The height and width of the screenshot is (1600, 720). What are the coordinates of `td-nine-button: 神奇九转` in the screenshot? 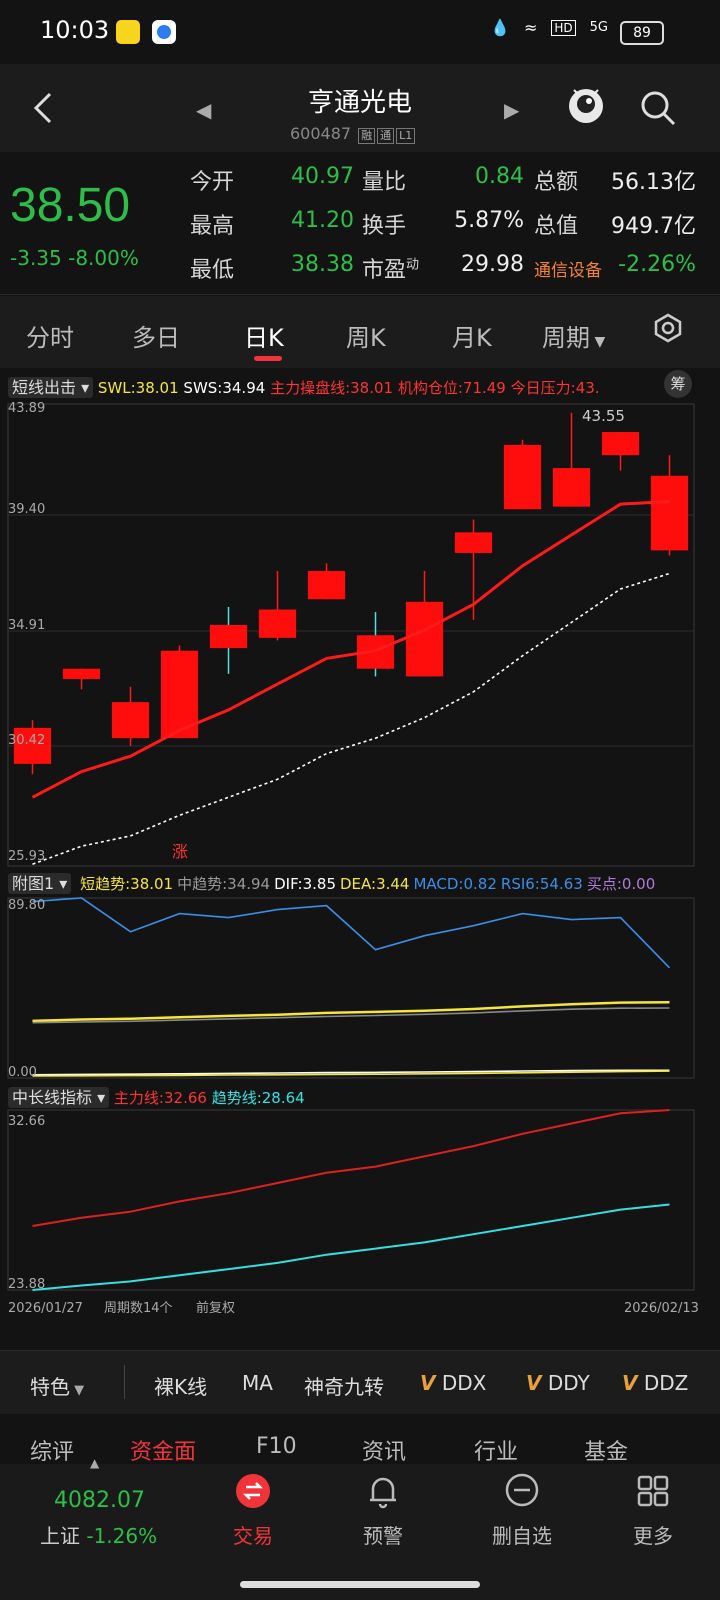 It's located at (344, 1385).